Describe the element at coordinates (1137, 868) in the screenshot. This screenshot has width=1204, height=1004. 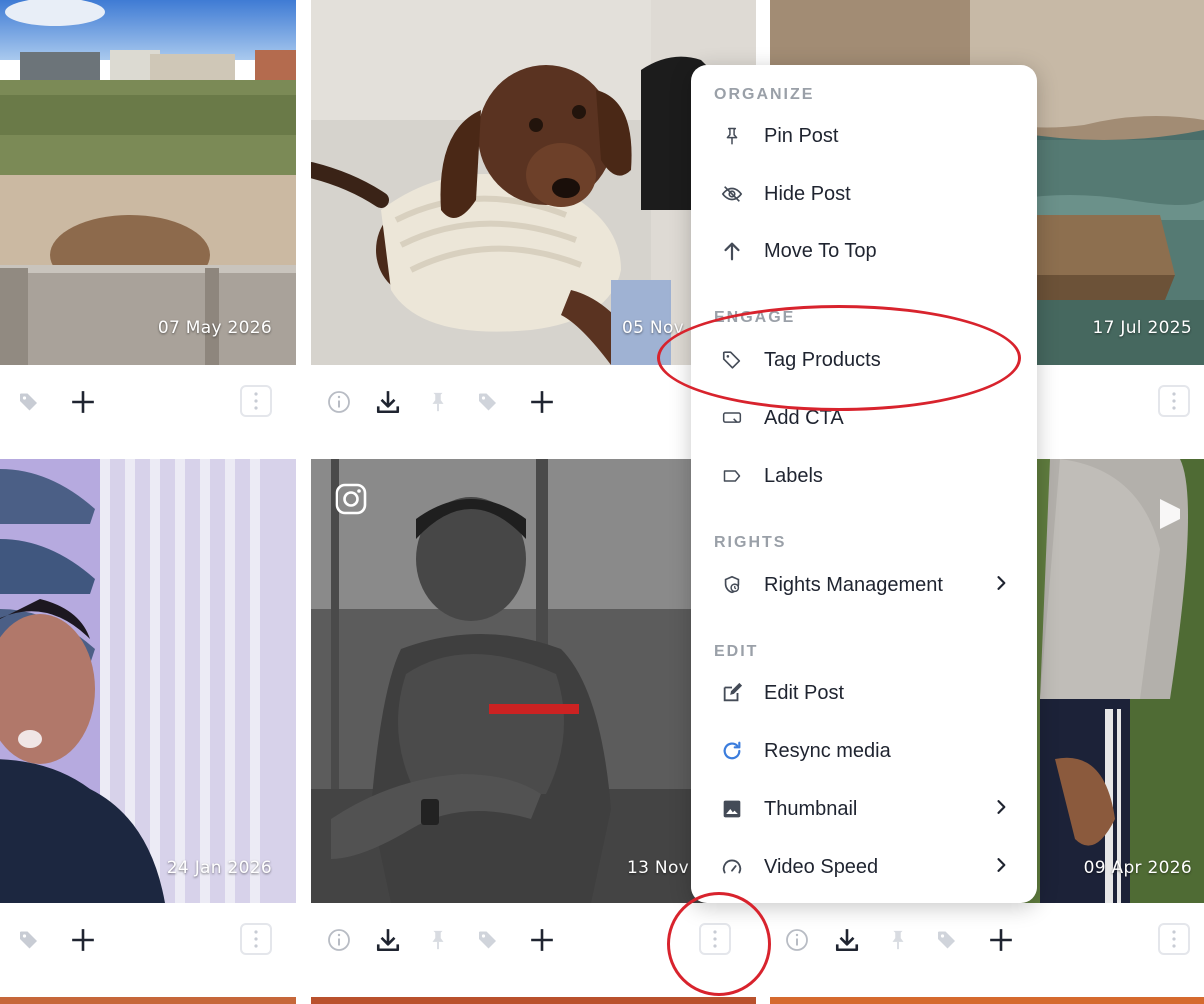
I see `post-date: 09 Apr 2026` at that location.